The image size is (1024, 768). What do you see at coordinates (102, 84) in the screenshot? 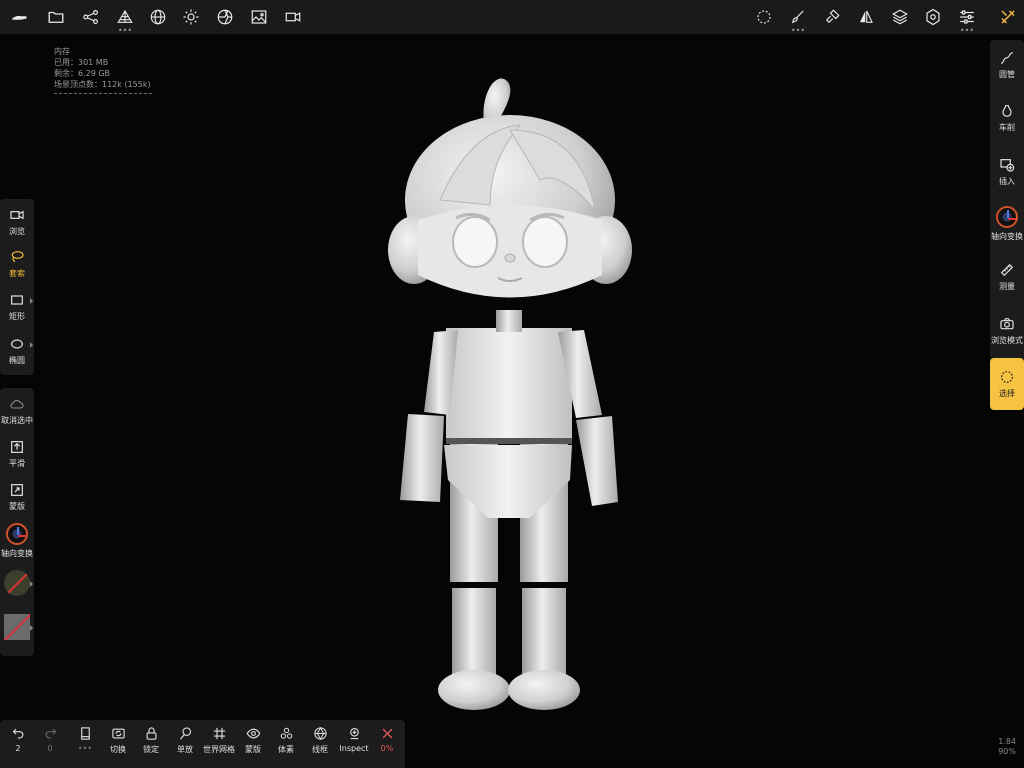
I see `scene-vertices: 场景顶点数：112k (155k)` at bounding box center [102, 84].